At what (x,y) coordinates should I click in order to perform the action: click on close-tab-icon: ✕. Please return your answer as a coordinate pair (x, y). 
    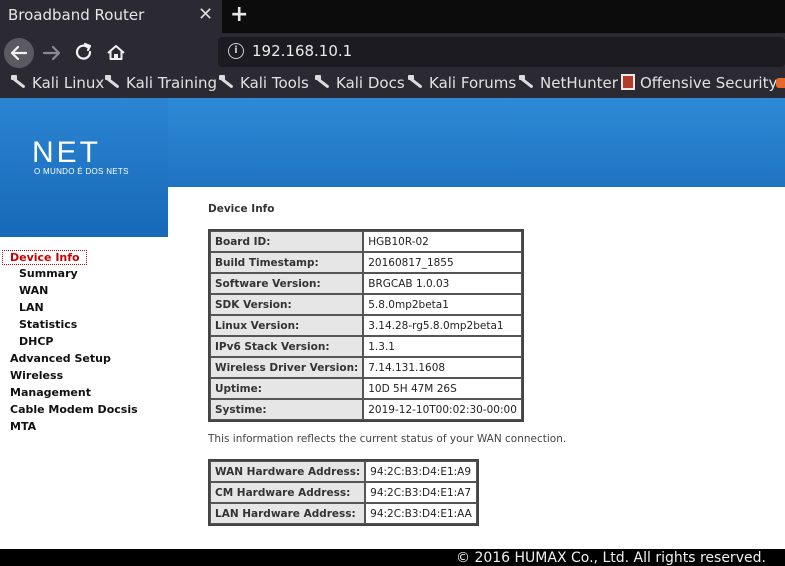
    Looking at the image, I should click on (205, 14).